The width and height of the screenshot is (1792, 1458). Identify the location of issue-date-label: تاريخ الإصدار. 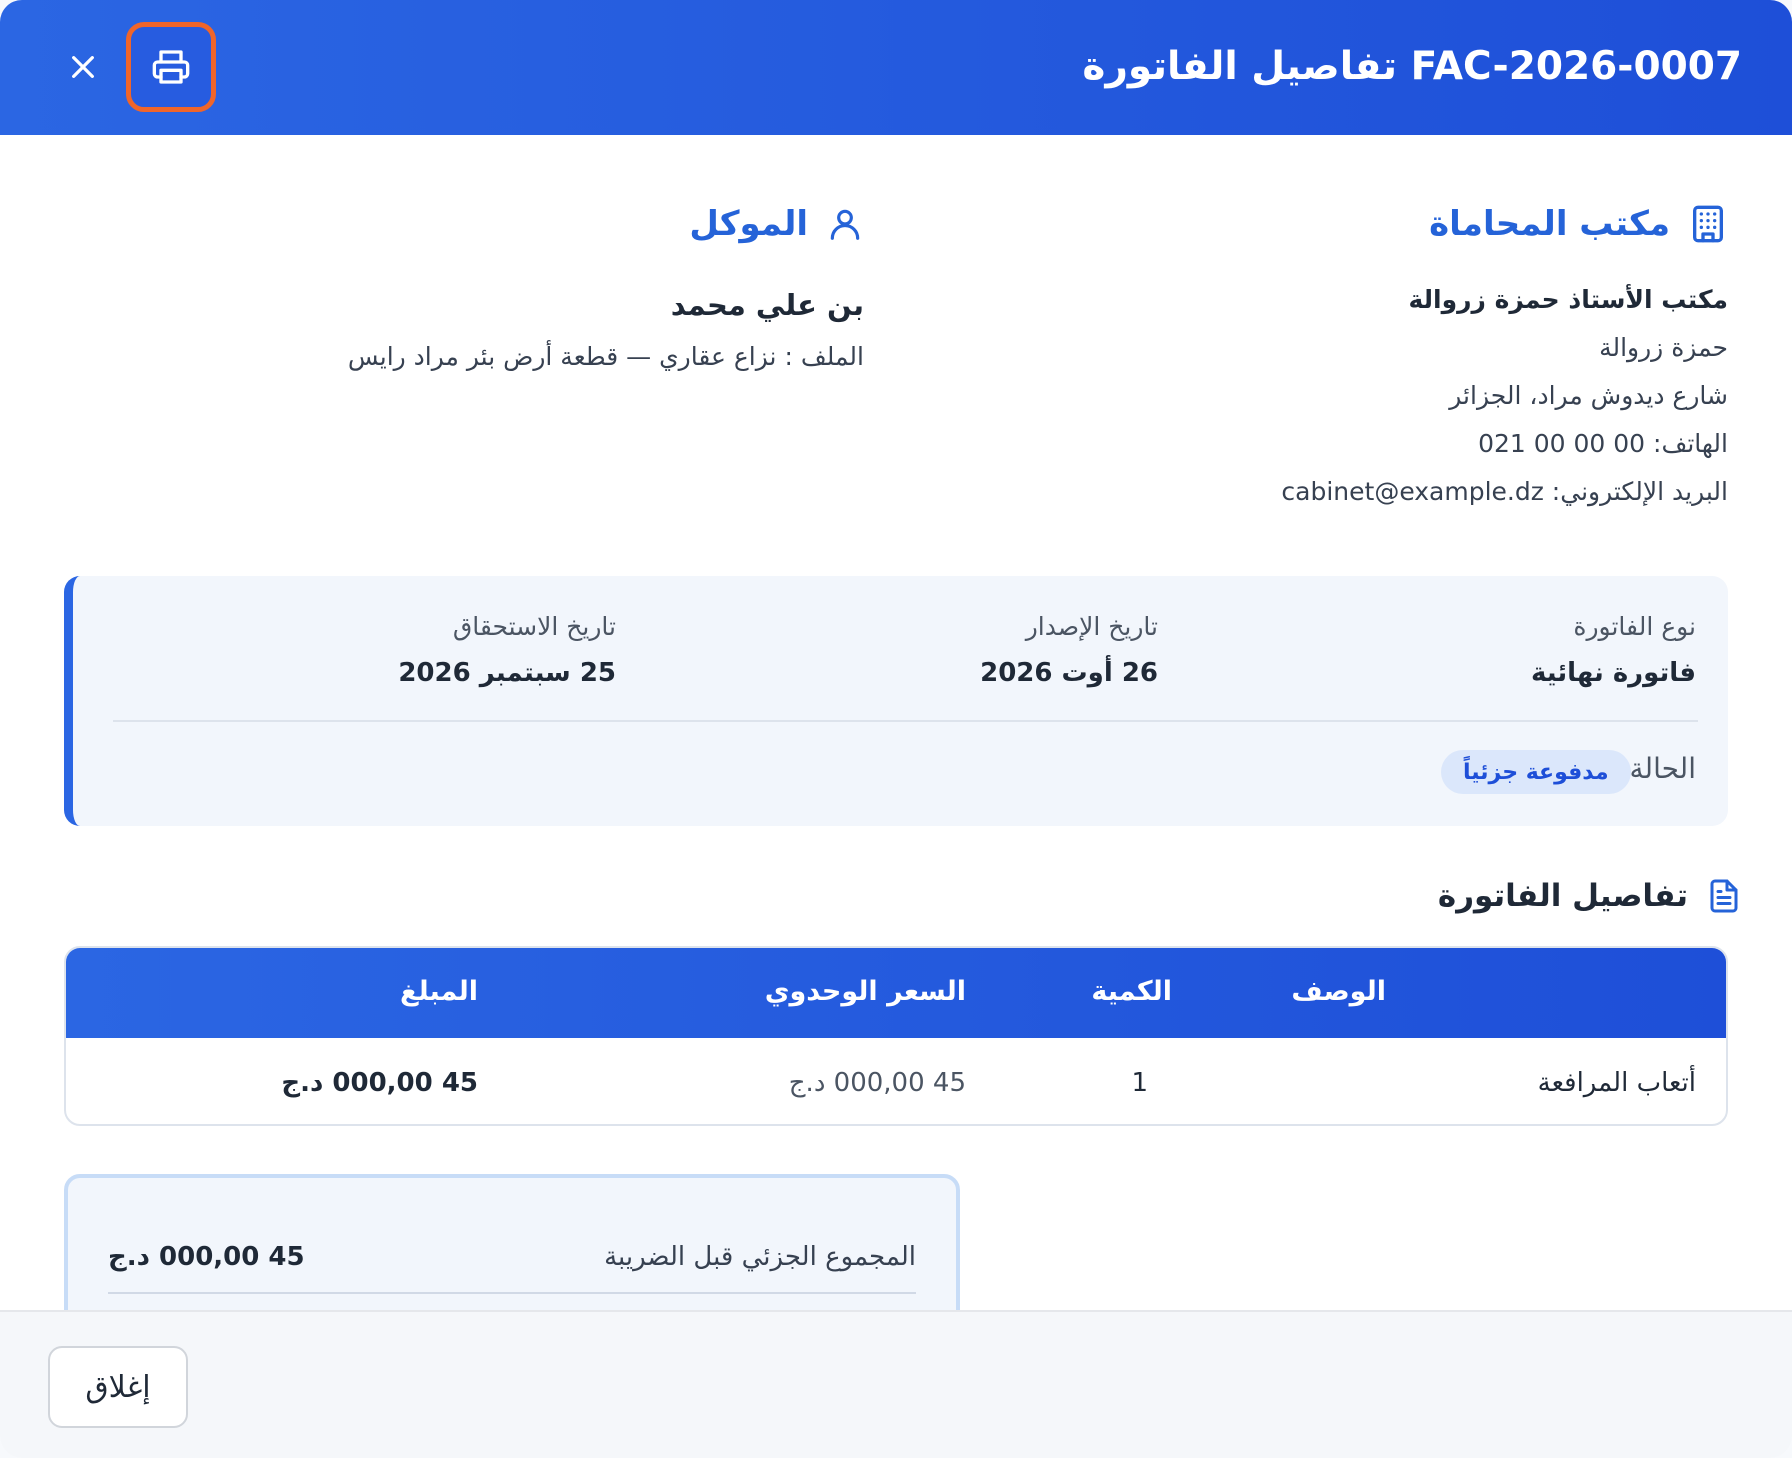
(1091, 626).